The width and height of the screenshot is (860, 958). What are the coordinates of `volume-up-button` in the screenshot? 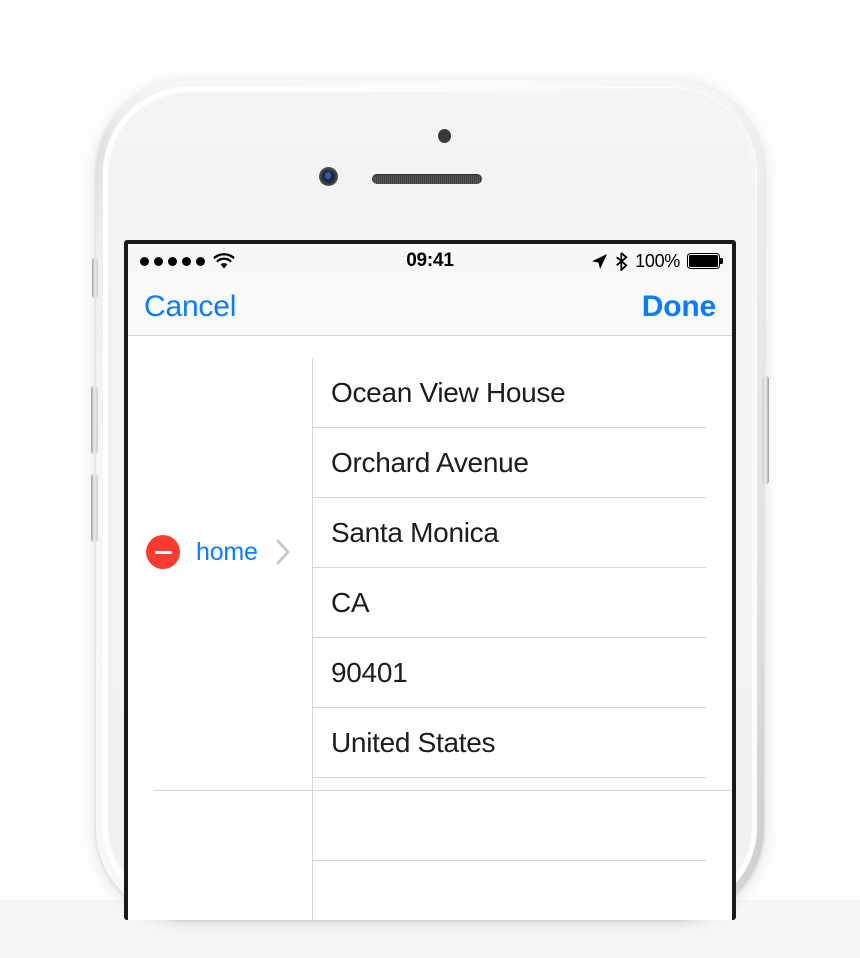 It's located at (94, 420).